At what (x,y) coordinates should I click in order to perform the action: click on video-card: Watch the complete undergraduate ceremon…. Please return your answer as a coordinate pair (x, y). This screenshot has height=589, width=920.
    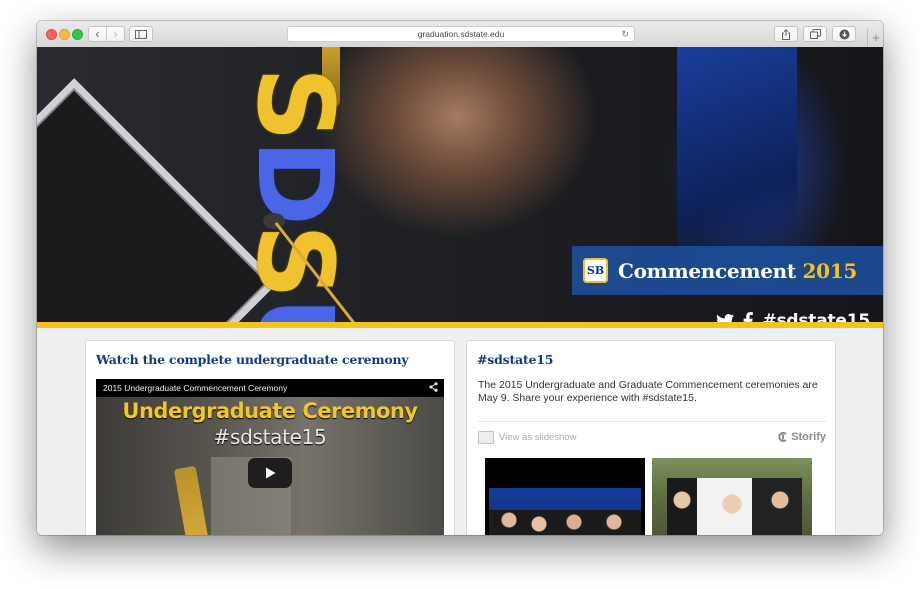
    Looking at the image, I should click on (270, 437).